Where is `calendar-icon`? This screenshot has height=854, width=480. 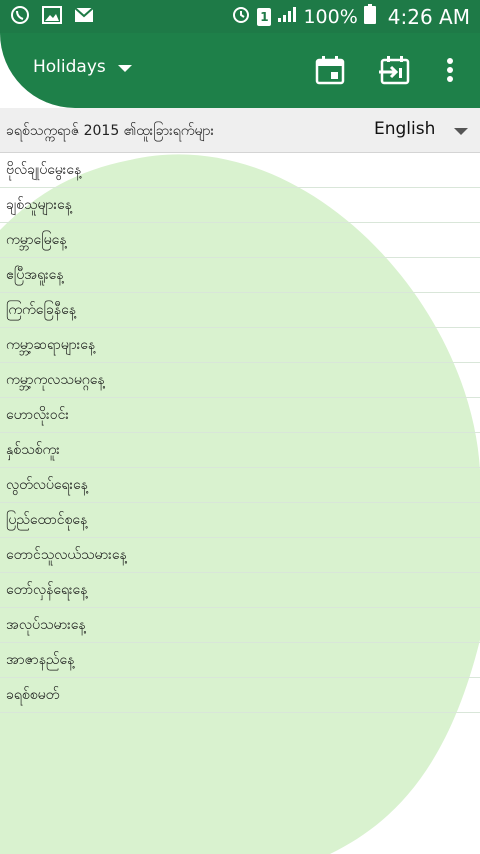 calendar-icon is located at coordinates (330, 70).